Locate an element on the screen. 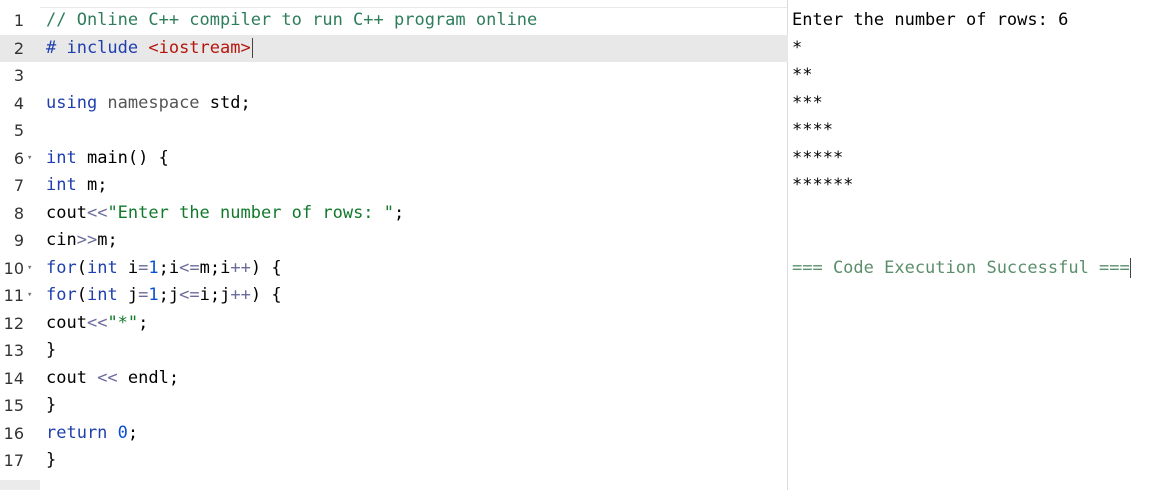  line-number: 17 is located at coordinates (13, 460).